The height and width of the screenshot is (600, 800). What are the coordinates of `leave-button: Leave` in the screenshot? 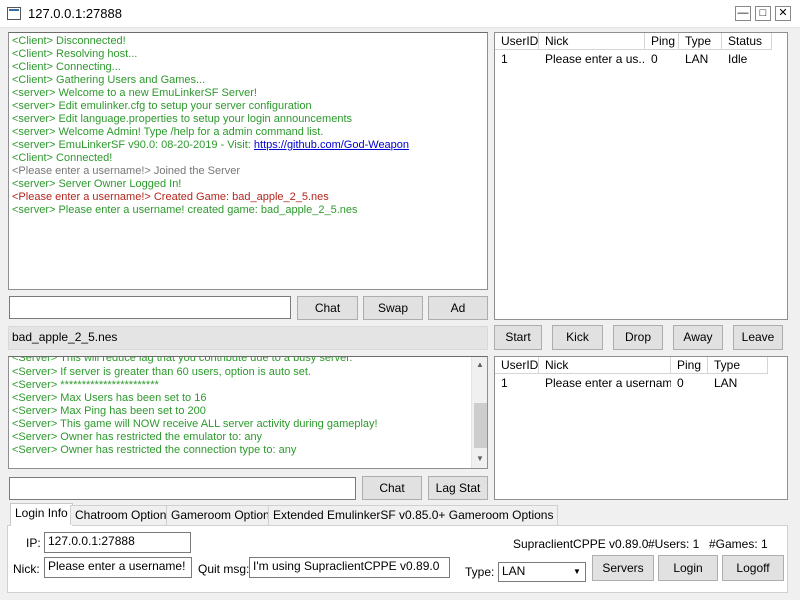 It's located at (758, 337).